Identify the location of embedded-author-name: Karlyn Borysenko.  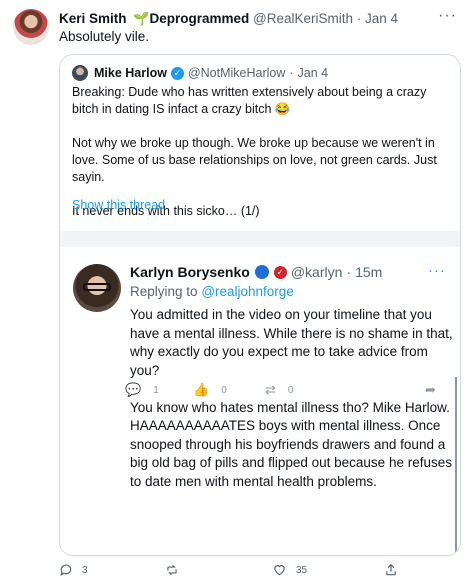
(190, 272).